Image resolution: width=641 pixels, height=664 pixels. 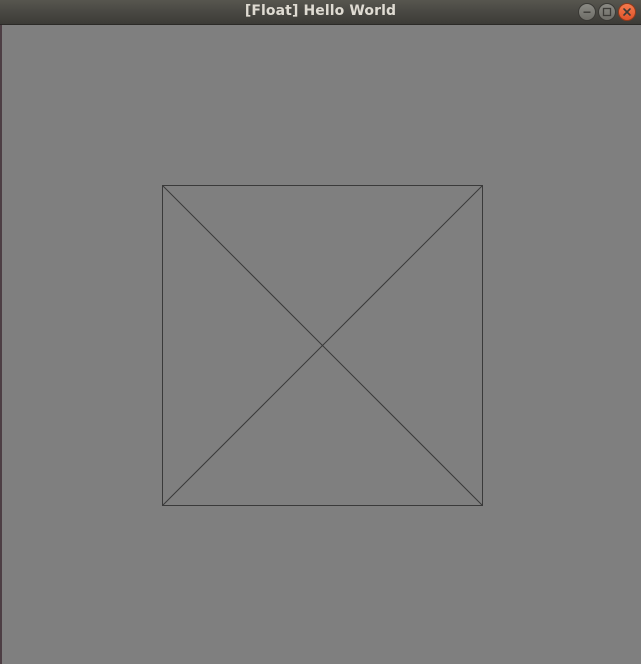 I want to click on window-controls, so click(x=607, y=12).